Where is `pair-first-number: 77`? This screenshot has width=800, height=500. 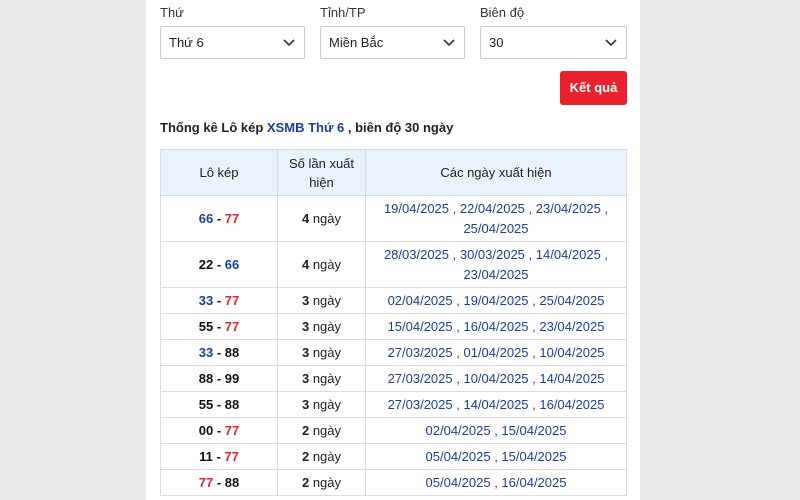
pair-first-number: 77 is located at coordinates (206, 482).